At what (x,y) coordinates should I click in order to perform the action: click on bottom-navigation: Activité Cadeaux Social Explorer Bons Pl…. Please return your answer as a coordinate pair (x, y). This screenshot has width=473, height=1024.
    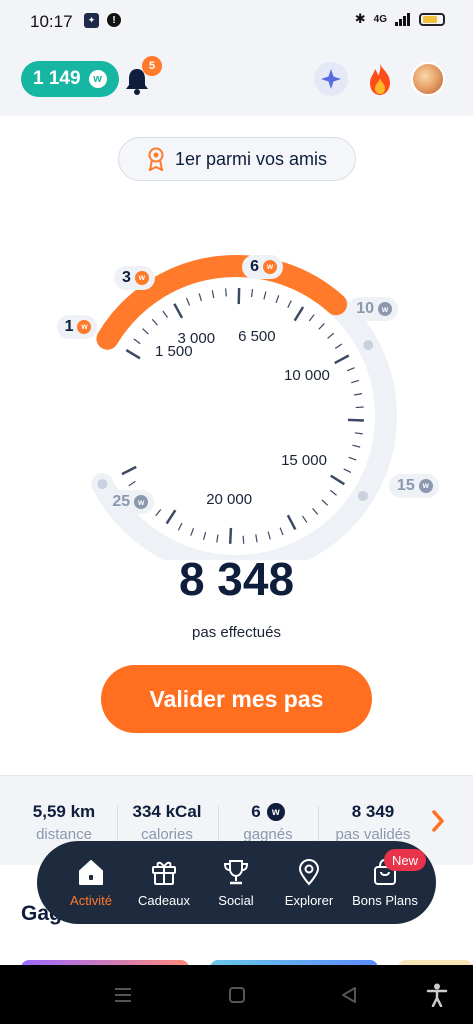
    Looking at the image, I should click on (236, 882).